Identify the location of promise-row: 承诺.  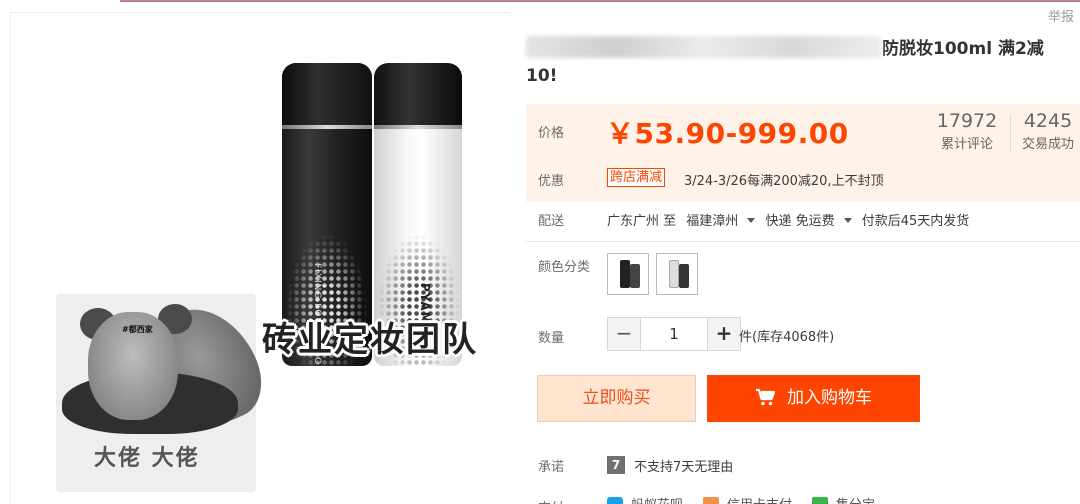
(551, 465).